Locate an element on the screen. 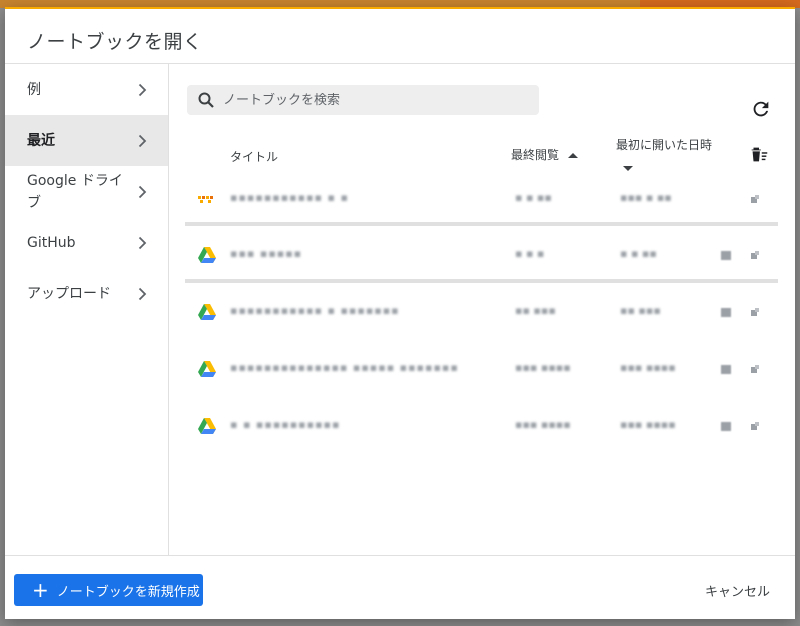 The height and width of the screenshot is (626, 800). last-viewed-value: ▪▪ ▪▪▪ is located at coordinates (535, 310).